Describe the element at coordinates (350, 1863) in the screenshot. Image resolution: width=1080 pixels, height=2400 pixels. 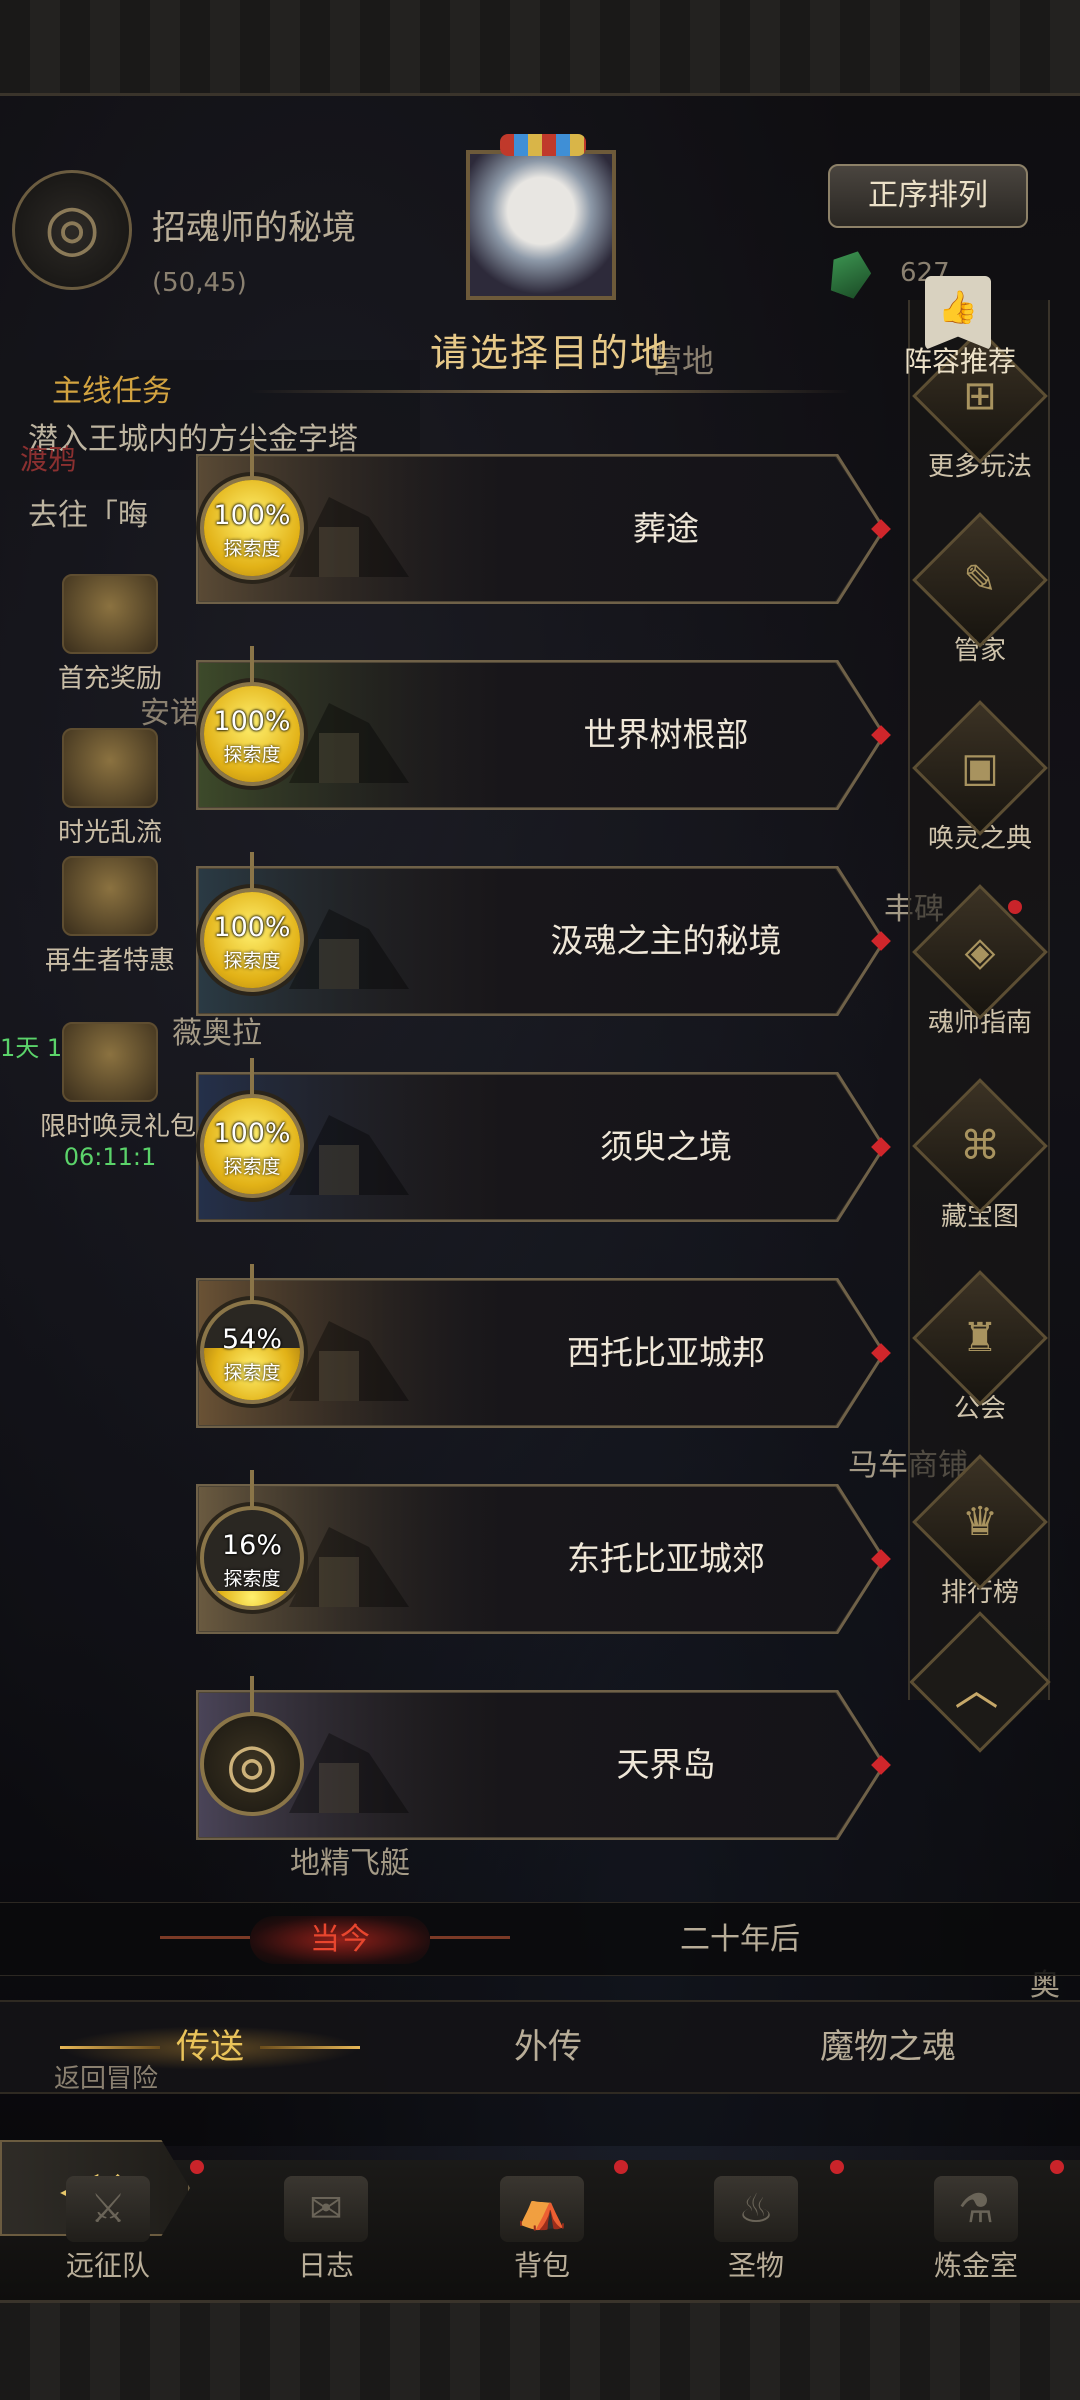
I see `landmark-label: 地精飞艇` at that location.